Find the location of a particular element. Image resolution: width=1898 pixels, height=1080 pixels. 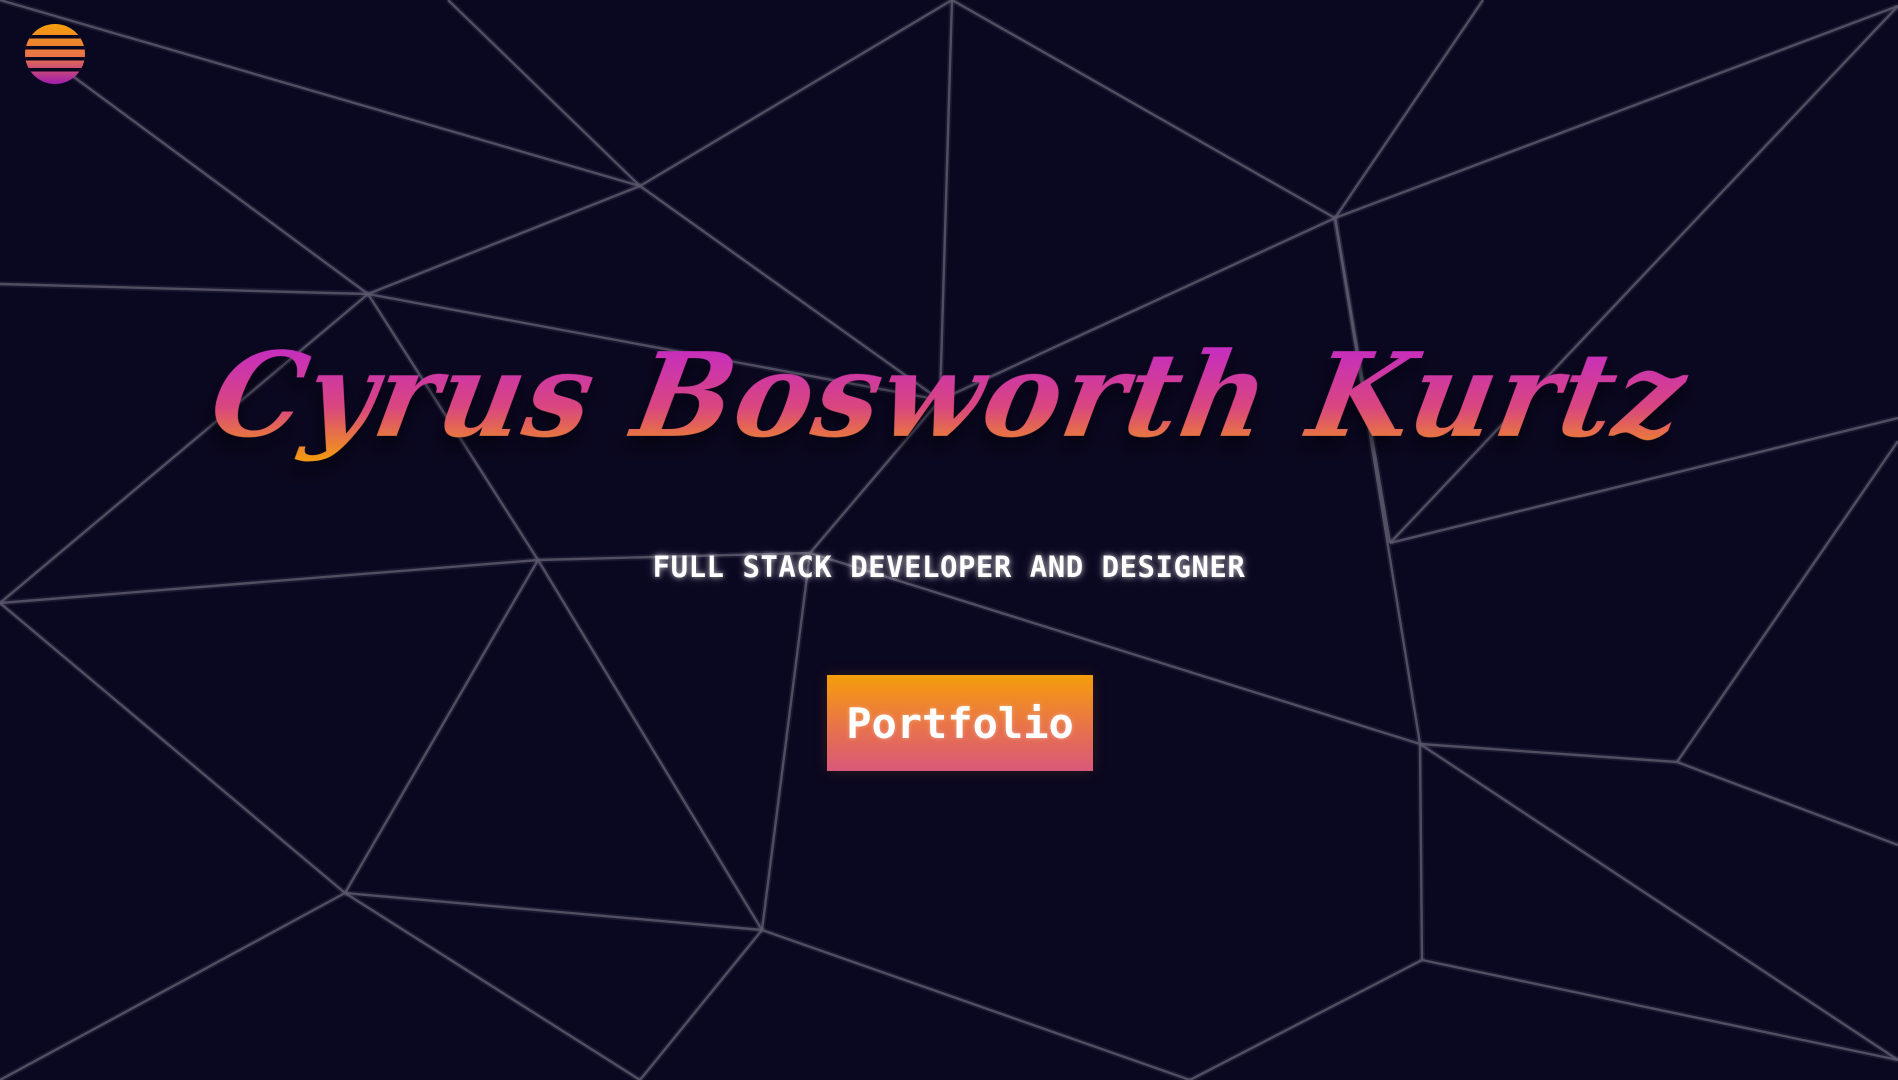

hero-name-heading: Cyrus Bosworth Kurtz is located at coordinates (949, 396).